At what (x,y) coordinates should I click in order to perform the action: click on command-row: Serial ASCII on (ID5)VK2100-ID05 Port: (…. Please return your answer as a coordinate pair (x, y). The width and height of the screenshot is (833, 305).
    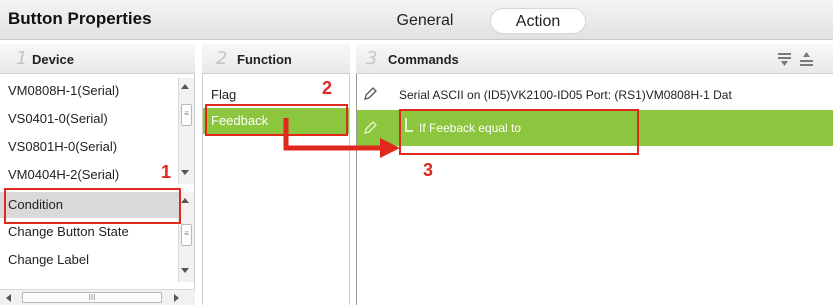
    Looking at the image, I should click on (595, 95).